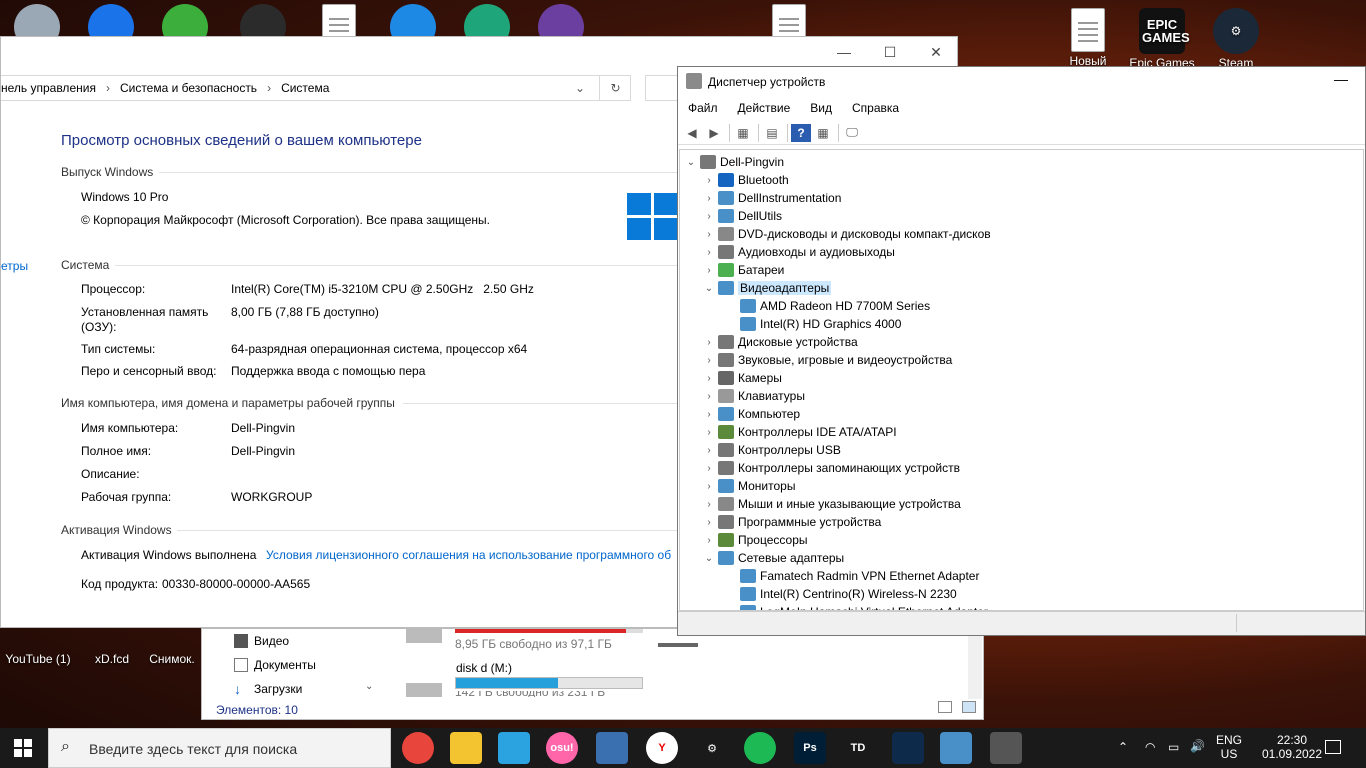 Image resolution: width=1366 pixels, height=768 pixels. Describe the element at coordinates (1123, 747) in the screenshot. I see `chevron-up-icon: ⌃` at that location.